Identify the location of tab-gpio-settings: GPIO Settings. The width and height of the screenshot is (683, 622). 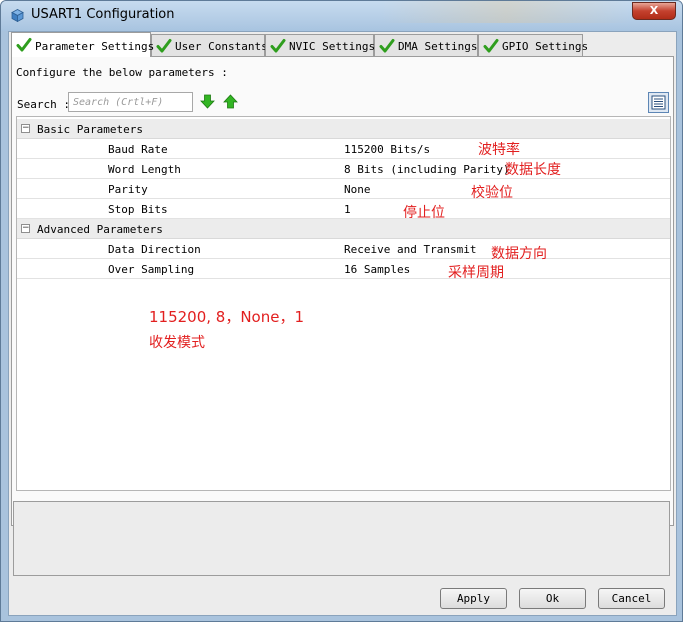
(533, 45).